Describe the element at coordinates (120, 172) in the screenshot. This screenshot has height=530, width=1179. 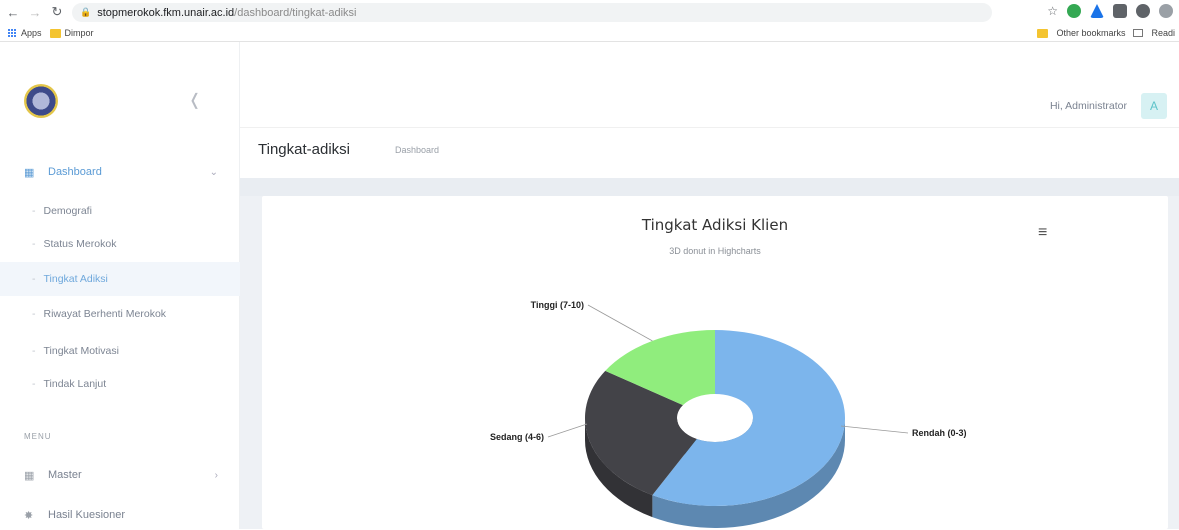
I see `sidebar-item-dashboard: ▦ Dashboard ⌄` at that location.